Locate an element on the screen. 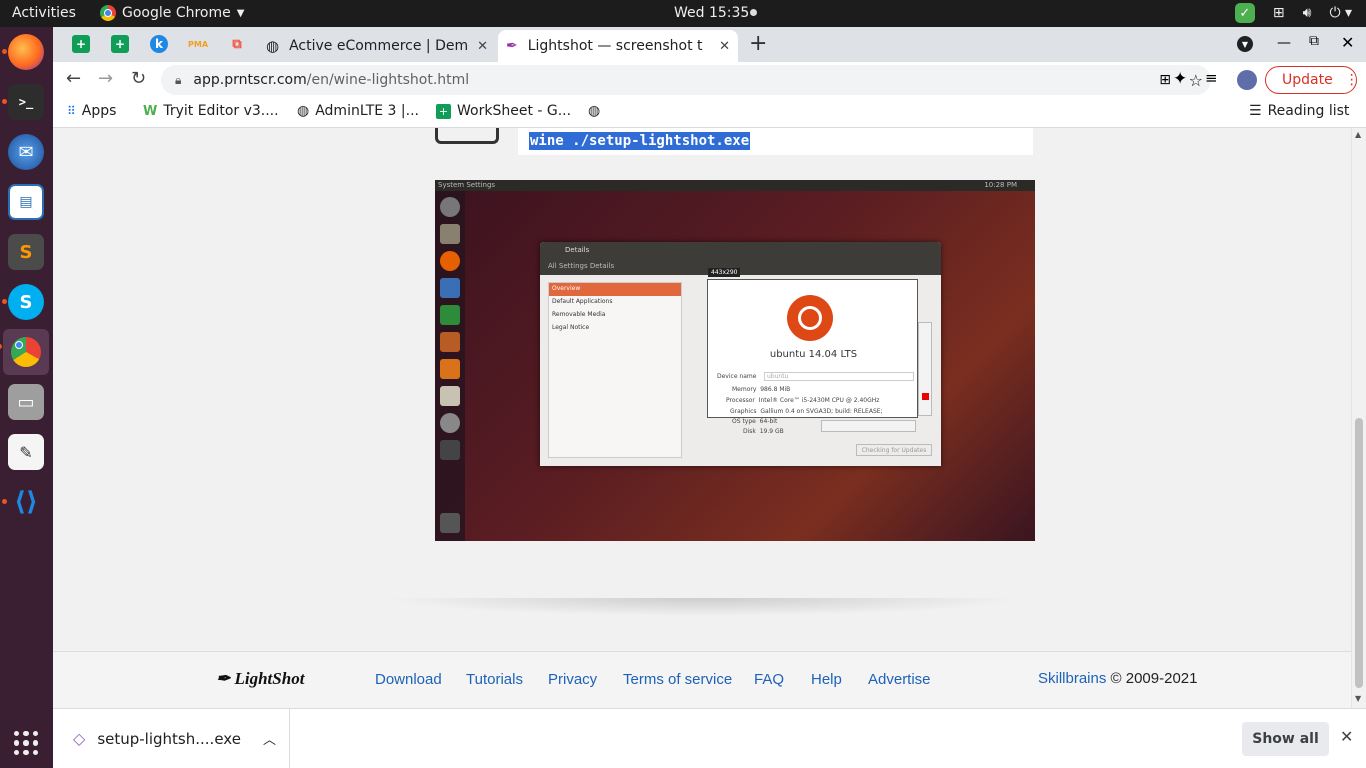 Image resolution: width=1366 pixels, height=768 pixels. firefox-icon is located at coordinates (23, 52).